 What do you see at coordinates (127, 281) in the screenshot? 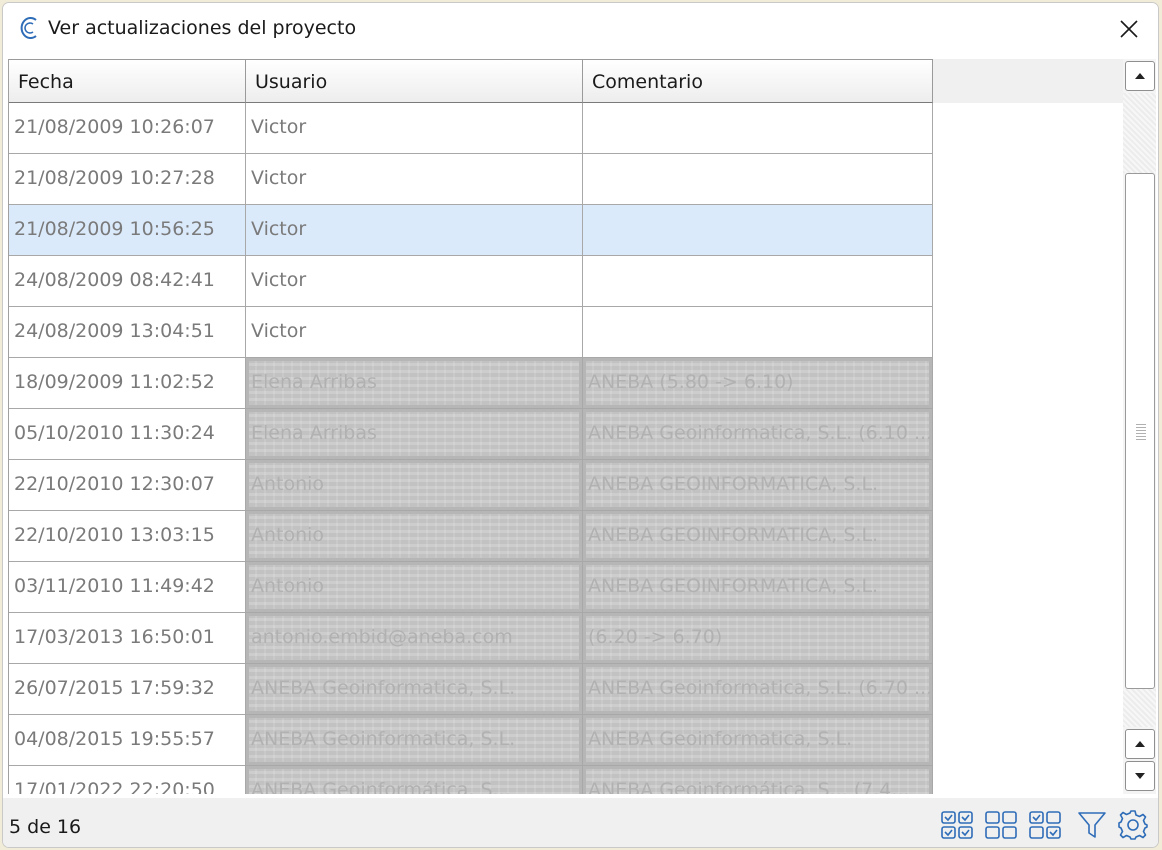
I see `cell-fecha: 24/08/2009 08:42:41` at bounding box center [127, 281].